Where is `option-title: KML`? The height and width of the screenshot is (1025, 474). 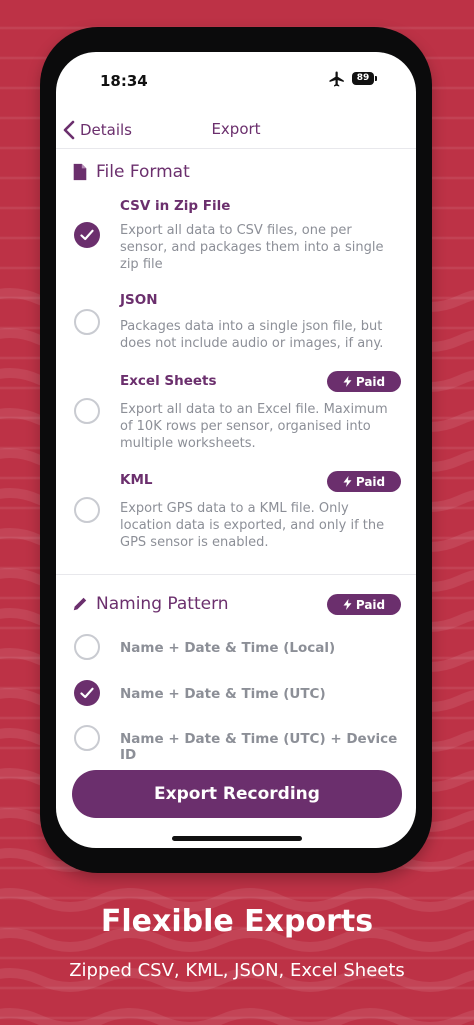
option-title: KML is located at coordinates (136, 480).